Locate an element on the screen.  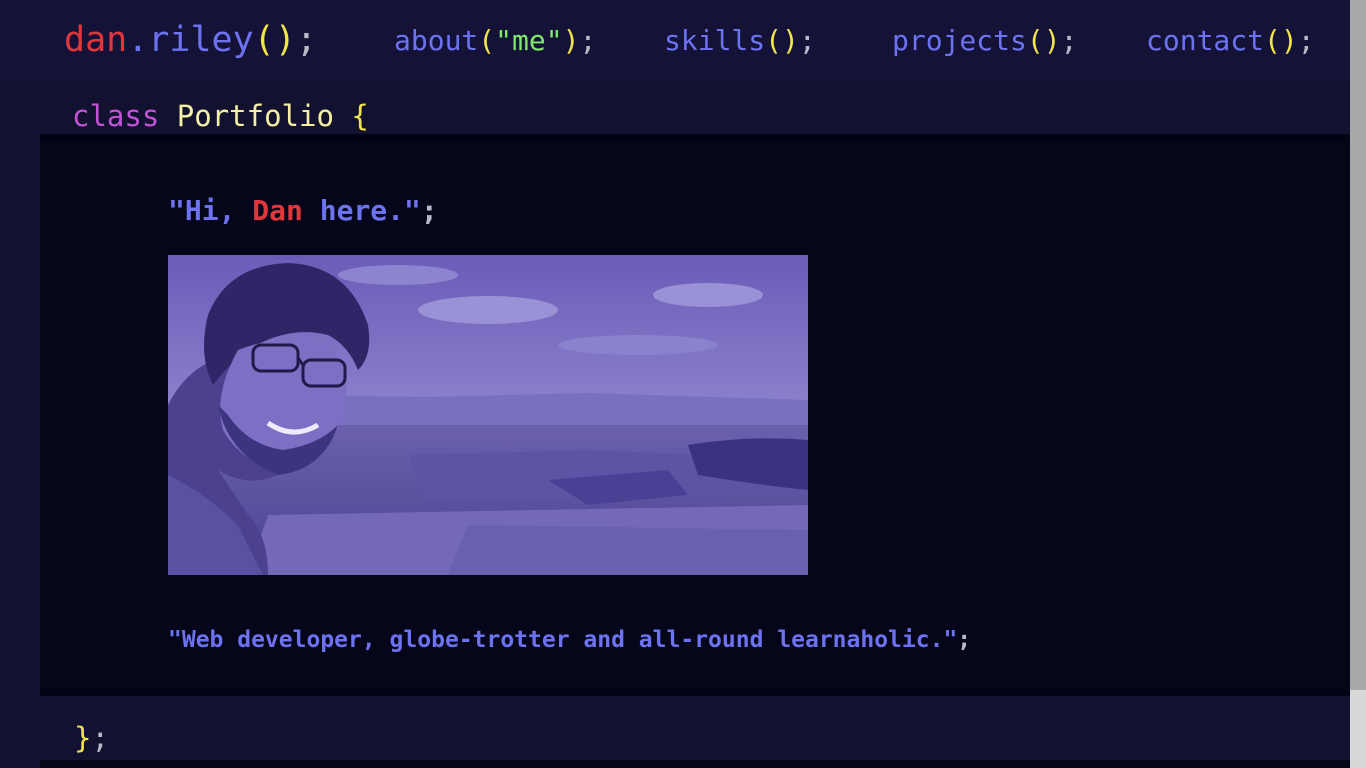
class-closing: }; is located at coordinates (91, 738).